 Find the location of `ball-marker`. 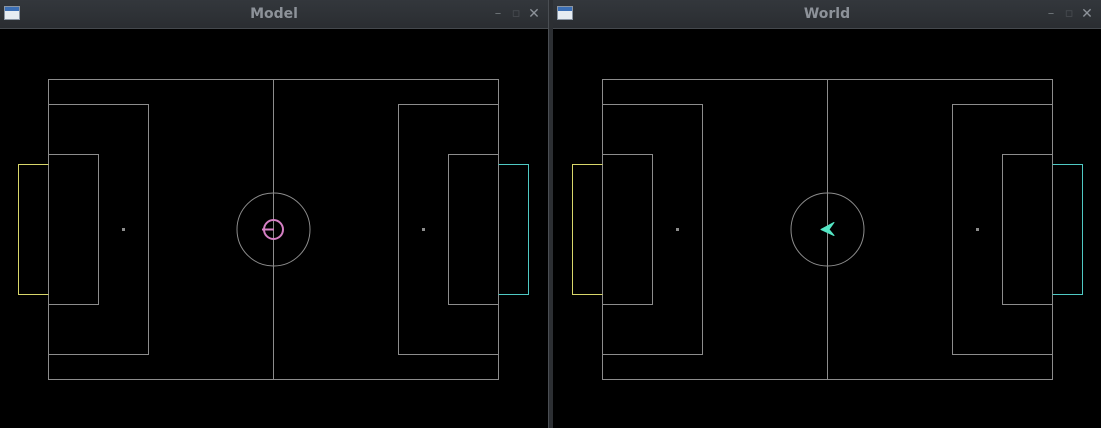

ball-marker is located at coordinates (273, 229).